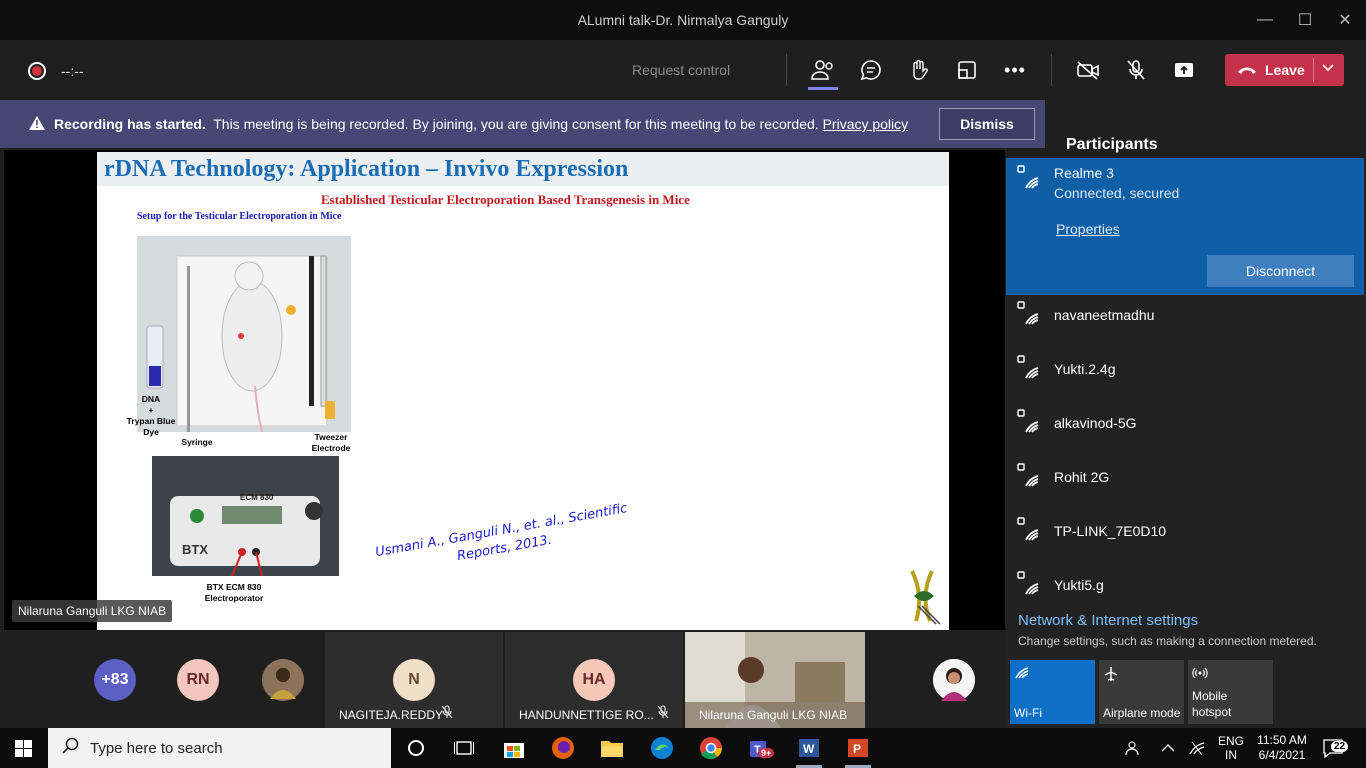 This screenshot has width=1366, height=768. I want to click on active-network-status: Connected, secured, so click(1117, 193).